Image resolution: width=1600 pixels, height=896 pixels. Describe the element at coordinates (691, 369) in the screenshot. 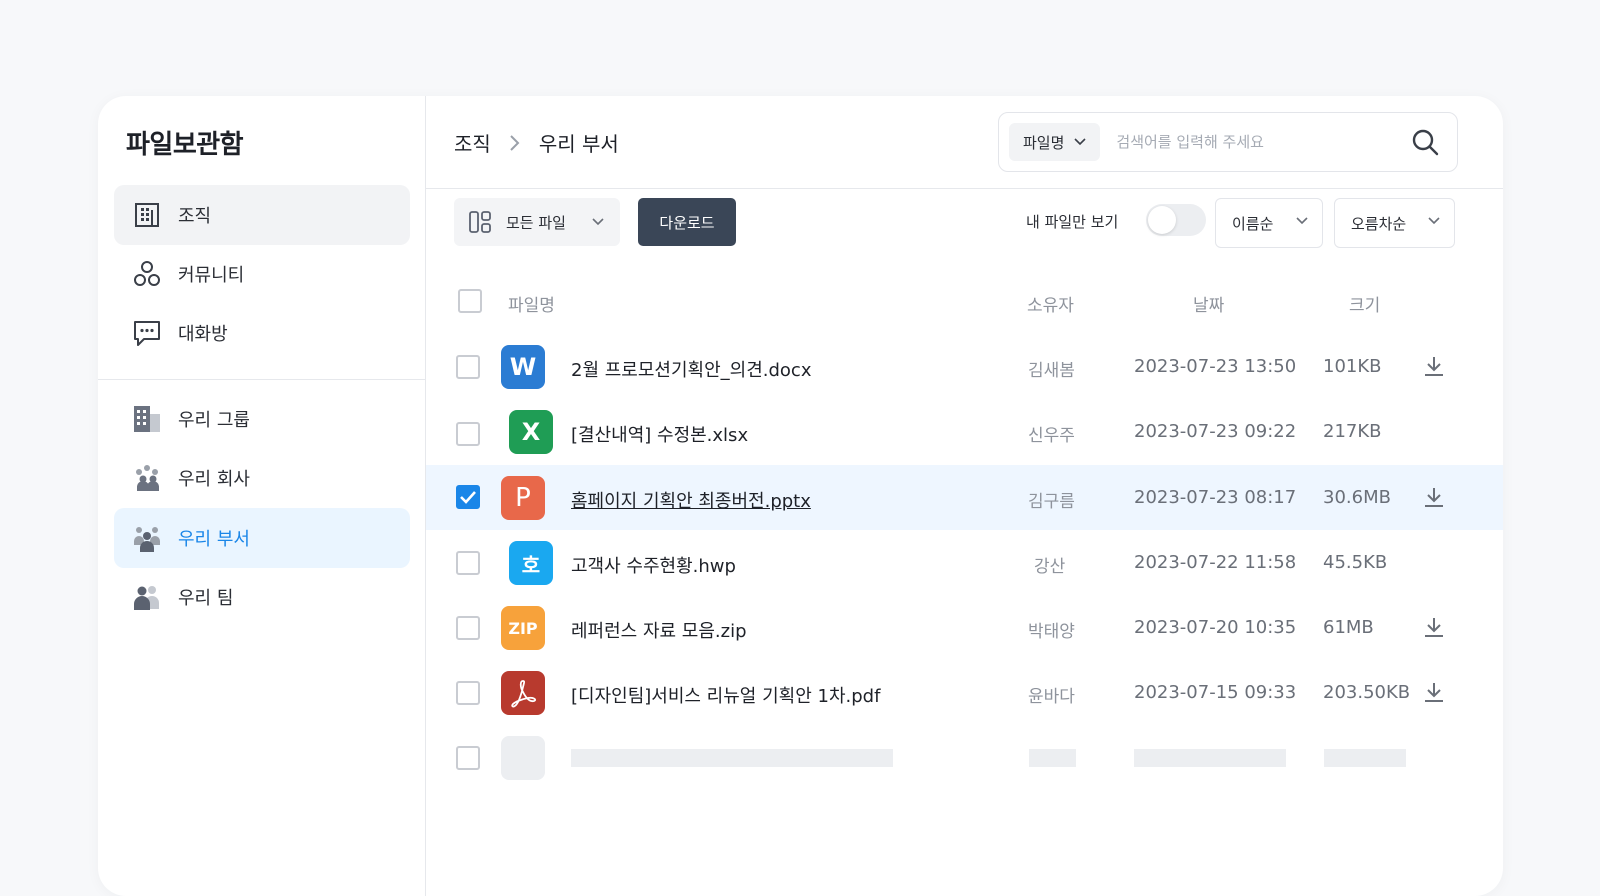

I see `file-name: 2월 프로모션기획안_의견.docx` at that location.